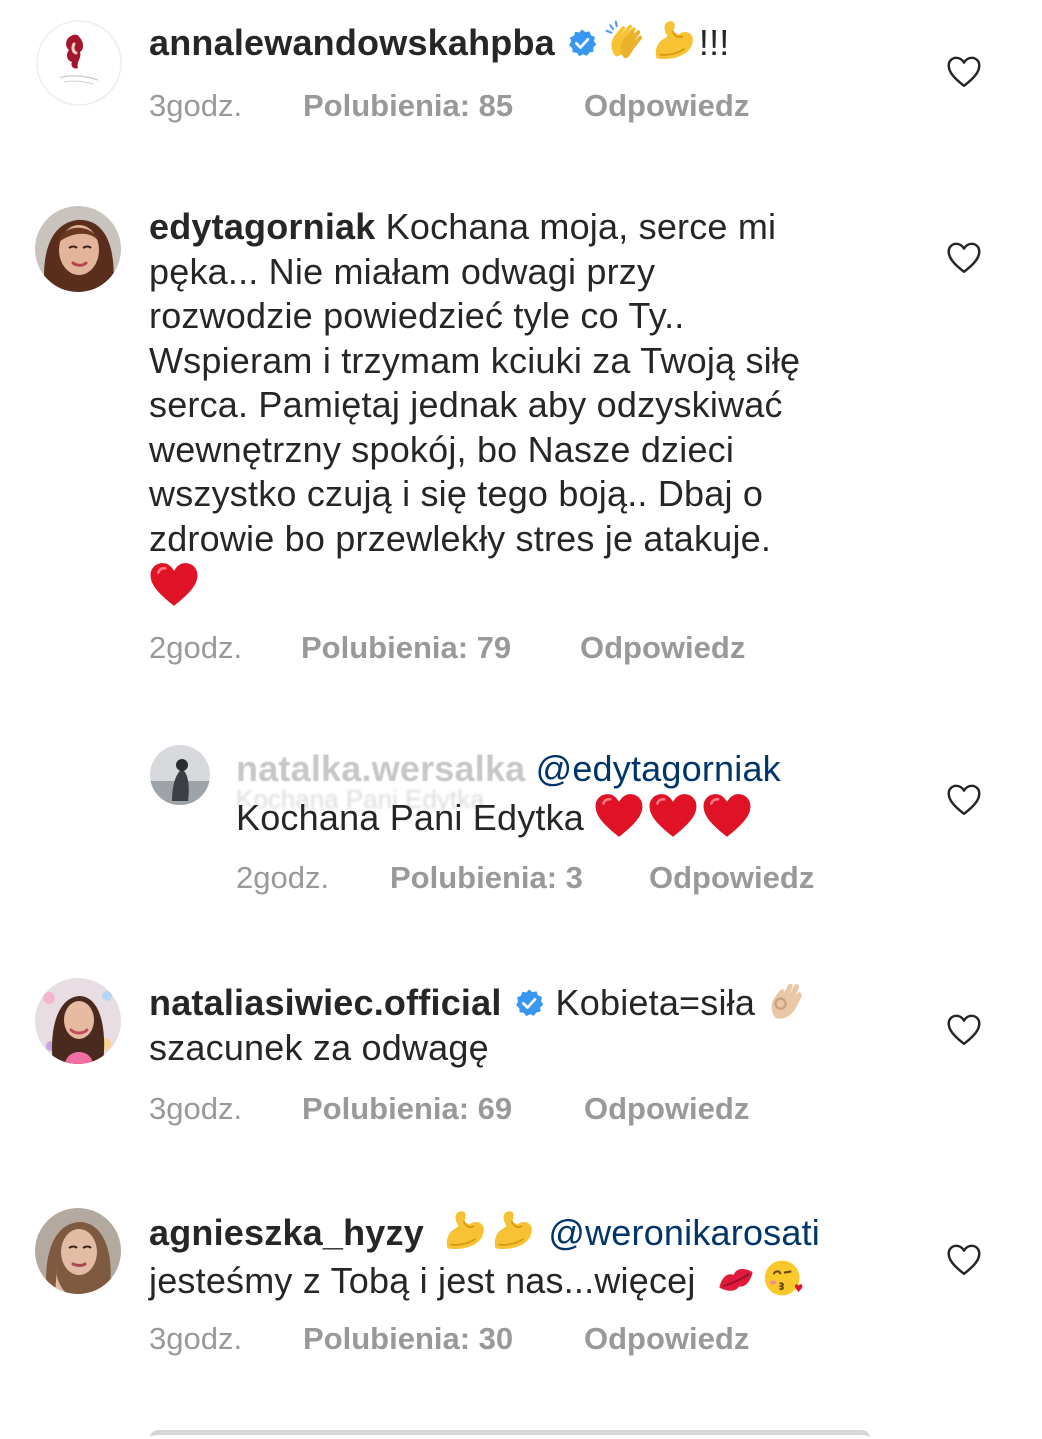 The width and height of the screenshot is (1042, 1439). Describe the element at coordinates (443, 106) in the screenshot. I see `comment-likes-link: Polubienia: 85` at that location.